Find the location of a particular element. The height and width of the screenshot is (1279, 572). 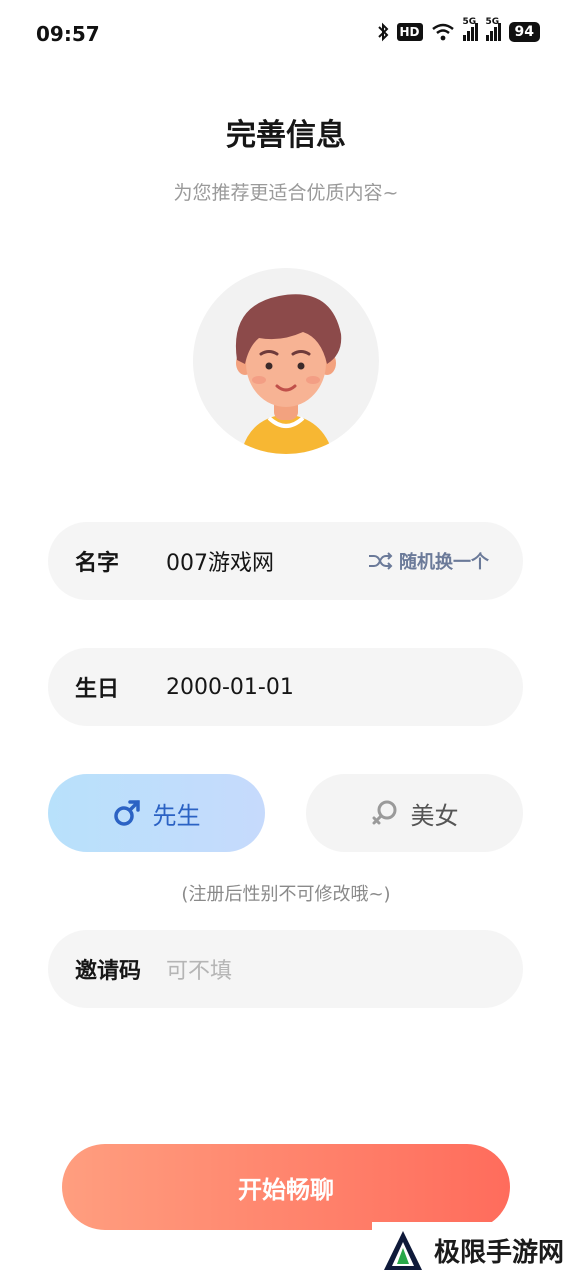

gender-female-button: 美女 is located at coordinates (414, 813).